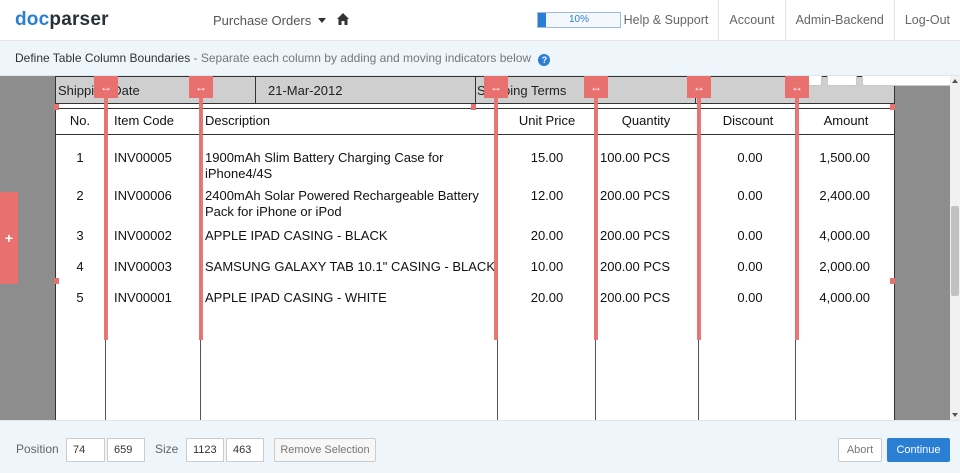 This screenshot has width=960, height=473. I want to click on home-icon, so click(343, 19).